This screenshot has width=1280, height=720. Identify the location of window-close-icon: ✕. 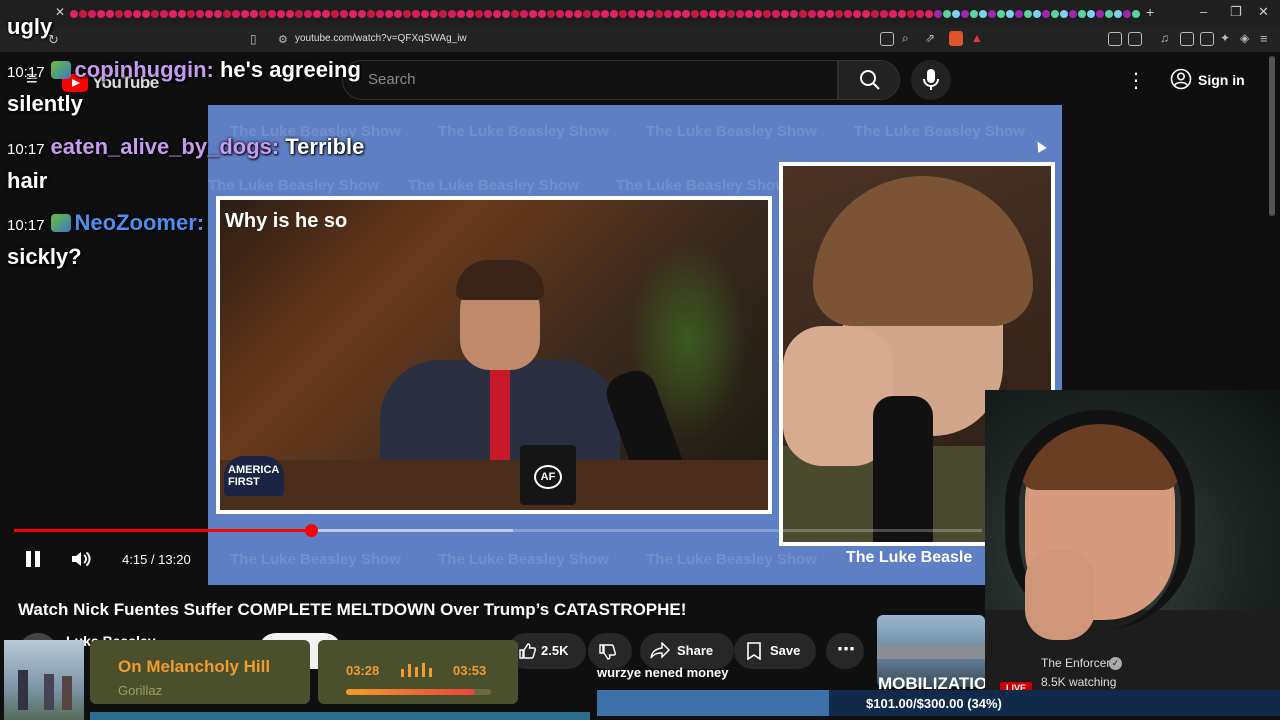
(1263, 12).